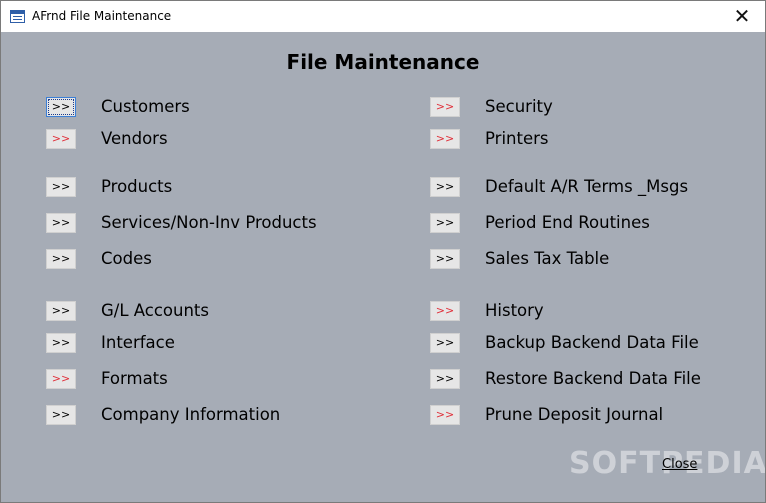  Describe the element at coordinates (145, 106) in the screenshot. I see `customers-label: Customers` at that location.